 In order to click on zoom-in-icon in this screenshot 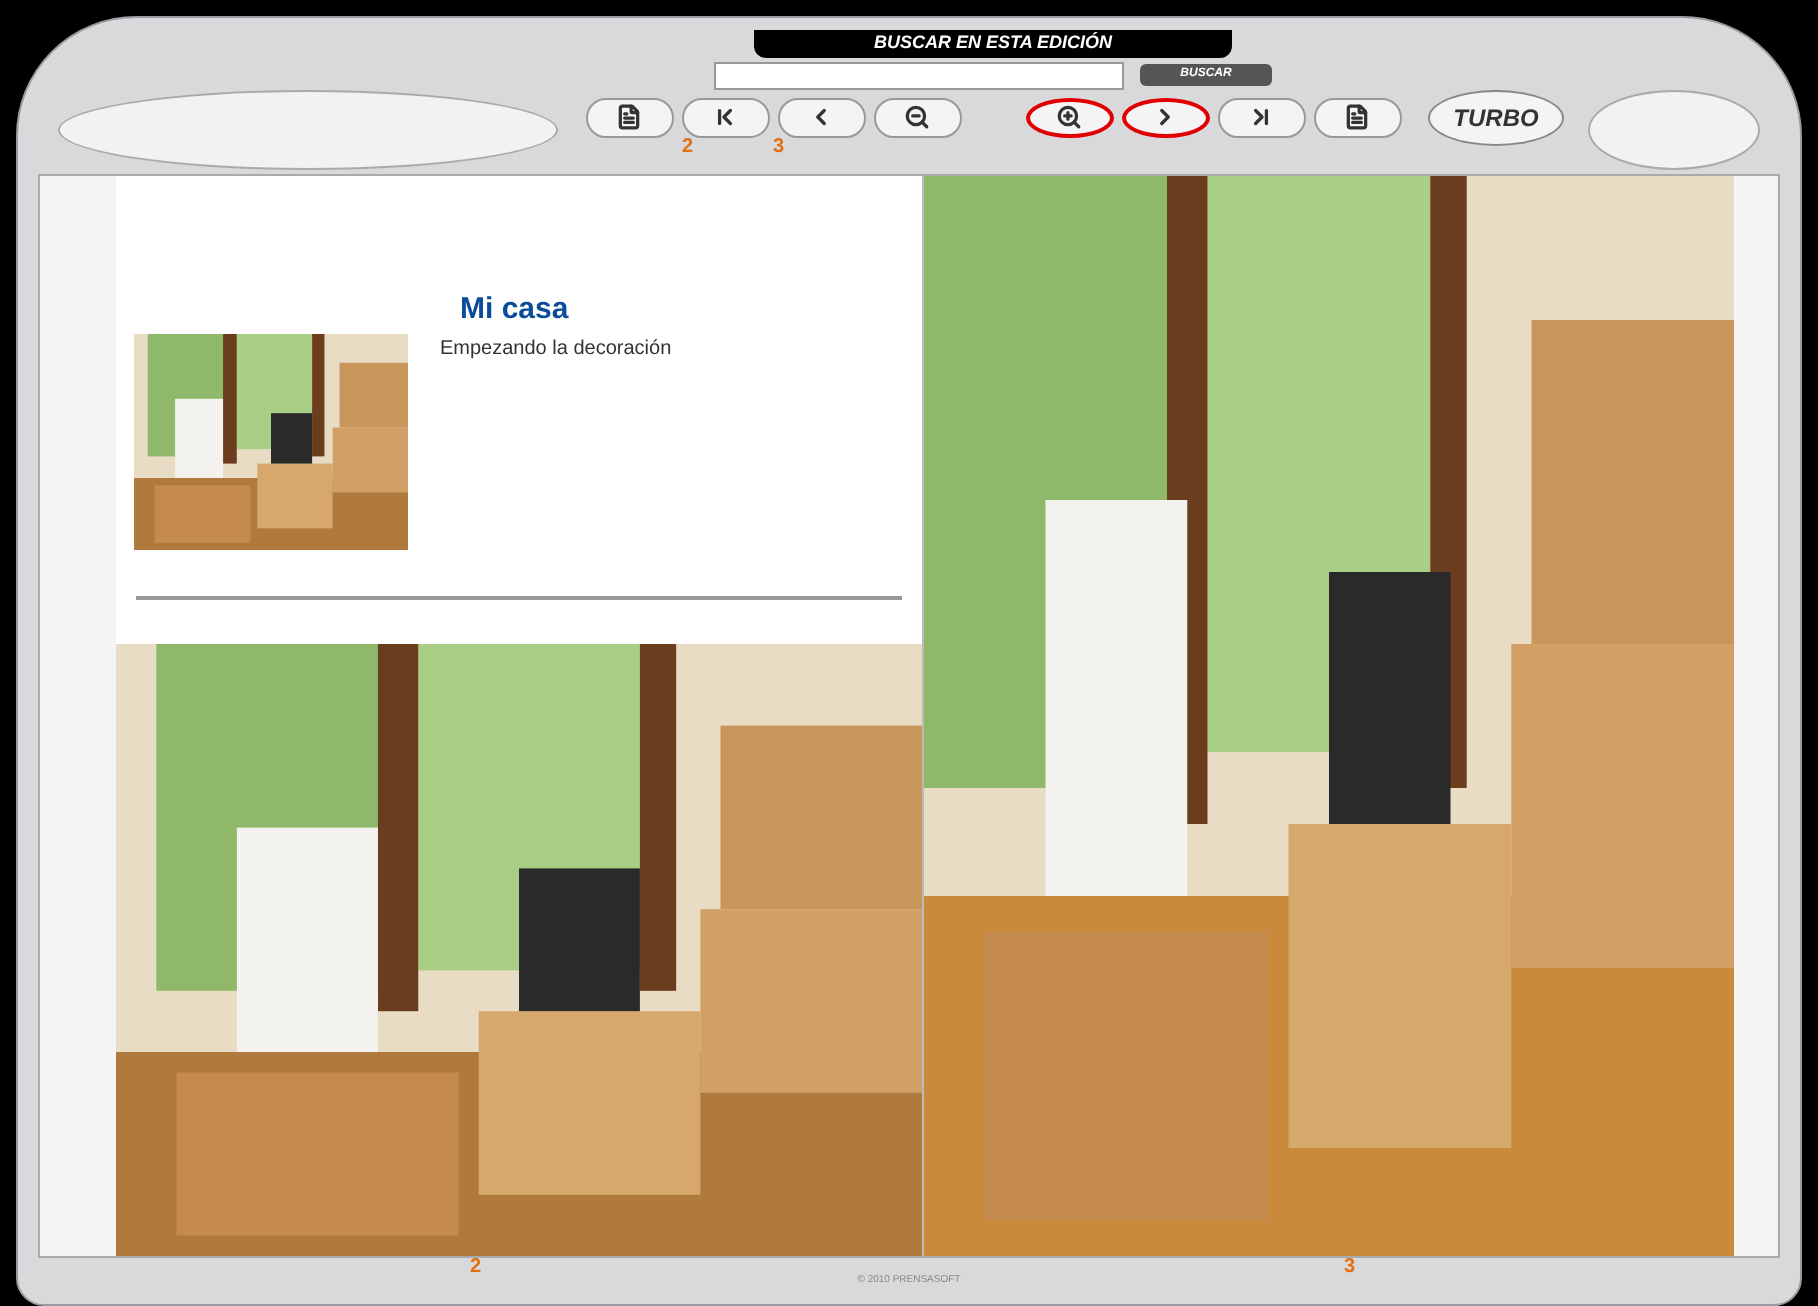, I will do `click(1069, 117)`.